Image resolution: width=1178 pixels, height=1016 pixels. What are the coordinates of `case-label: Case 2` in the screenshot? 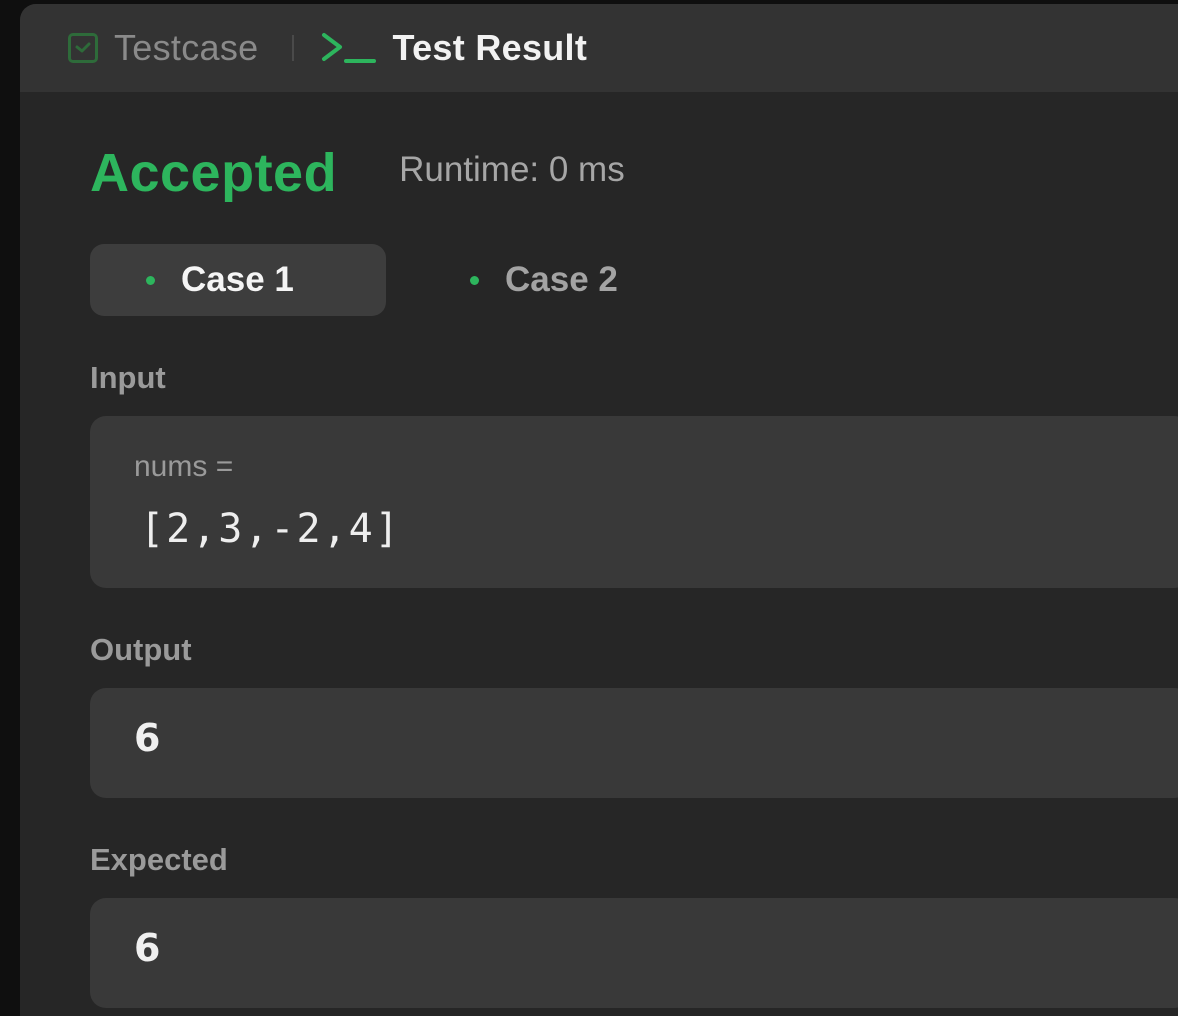 It's located at (561, 279).